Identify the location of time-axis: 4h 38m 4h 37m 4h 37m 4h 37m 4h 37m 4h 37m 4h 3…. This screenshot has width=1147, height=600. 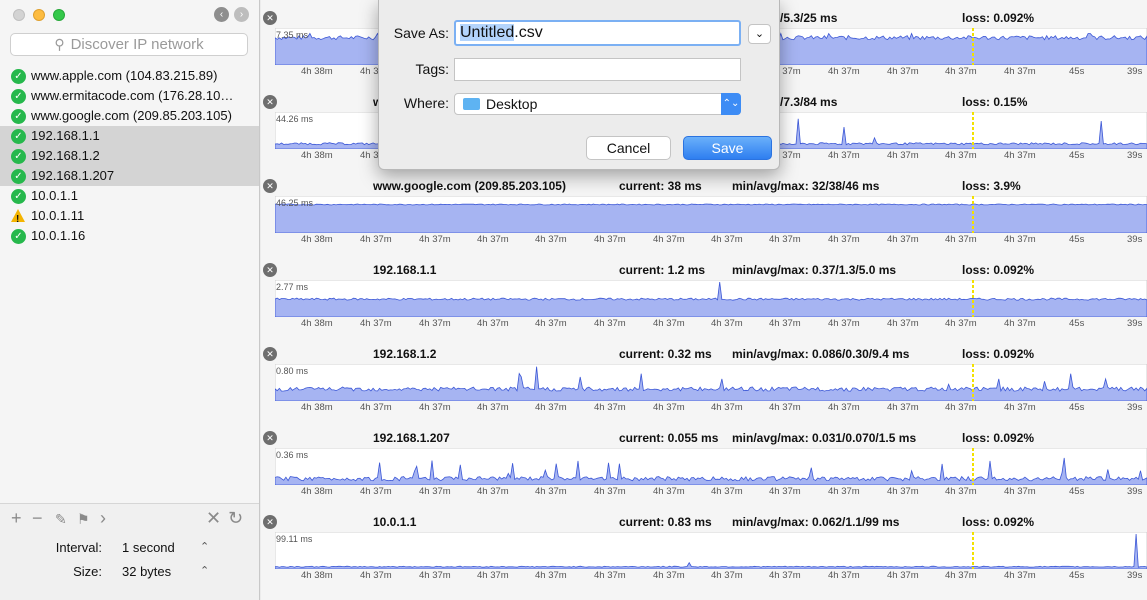
(704, 324).